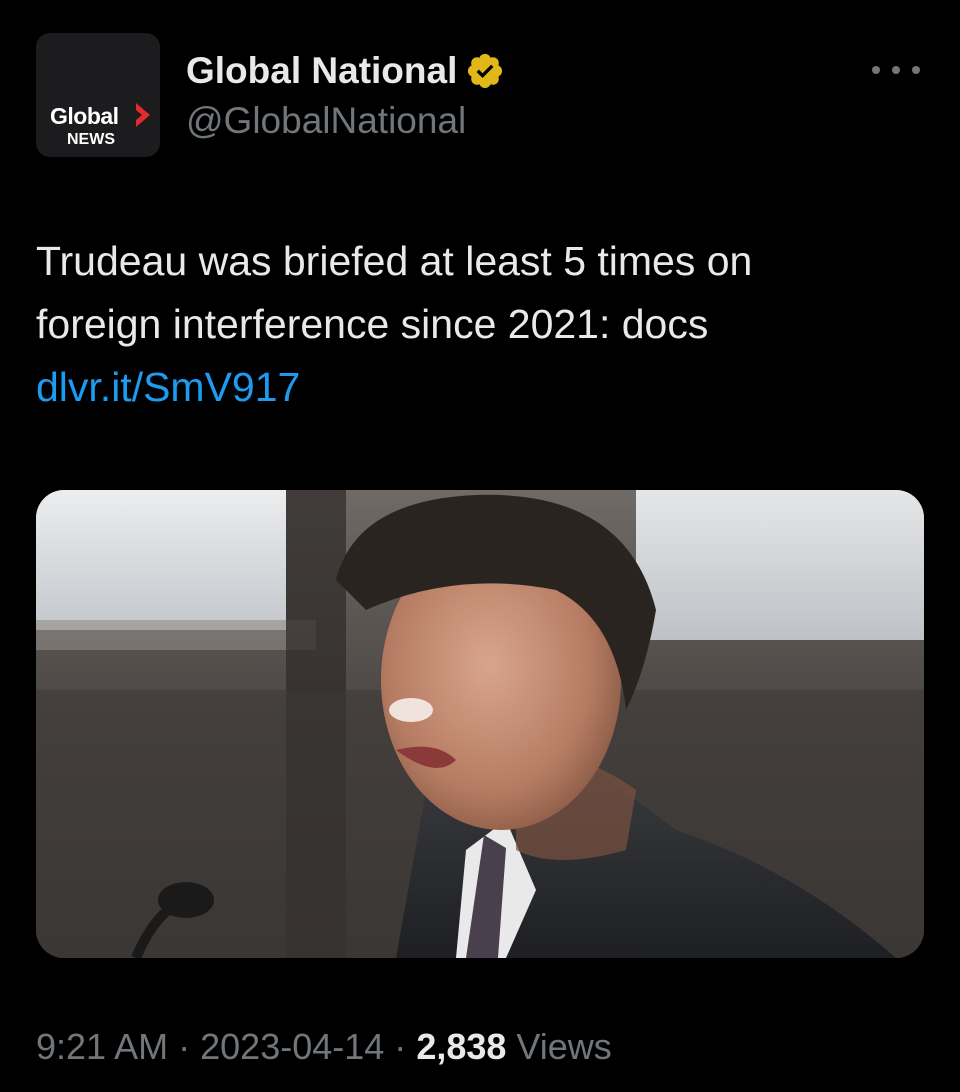 The image size is (960, 1092). I want to click on more-options-button, so click(896, 70).